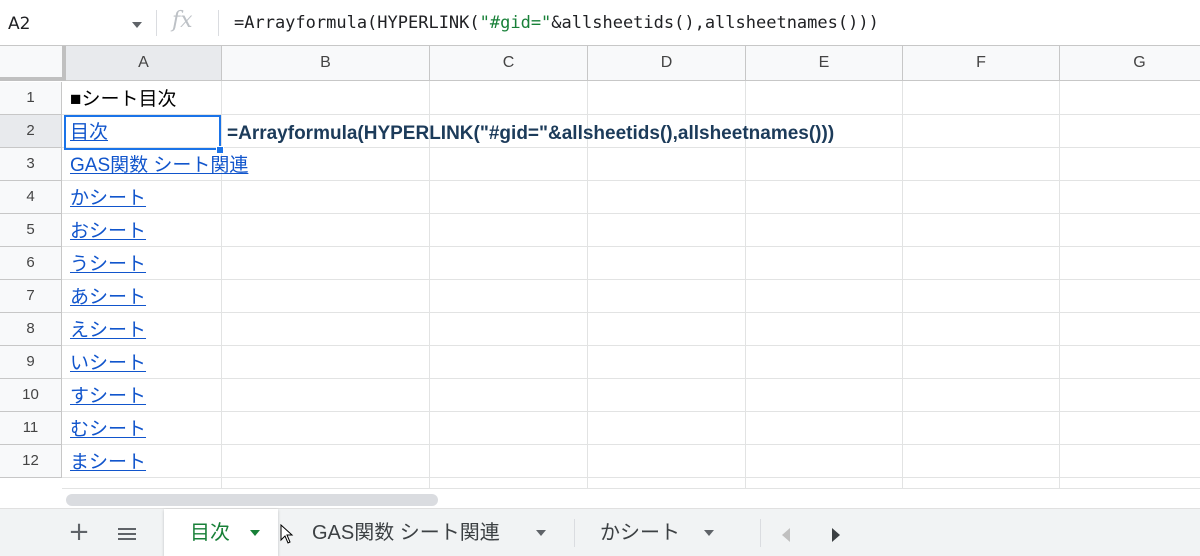 The image size is (1200, 556). I want to click on formula-string-literal: "#gid=", so click(515, 23).